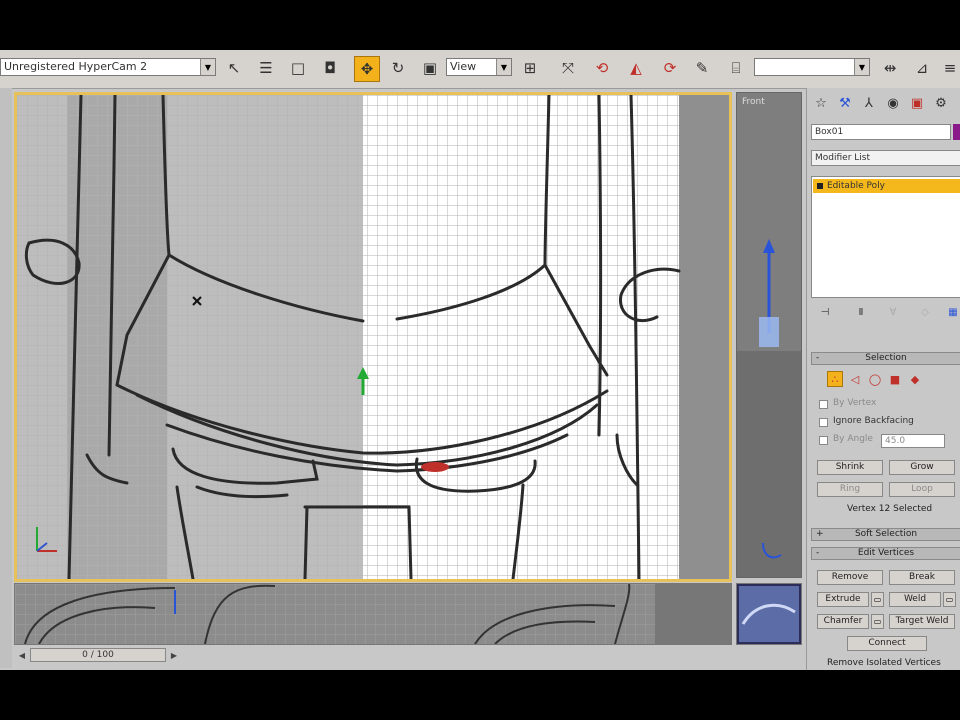 This screenshot has height=720, width=960. Describe the element at coordinates (602, 68) in the screenshot. I see `angle-snap-icon: ⟲` at that location.